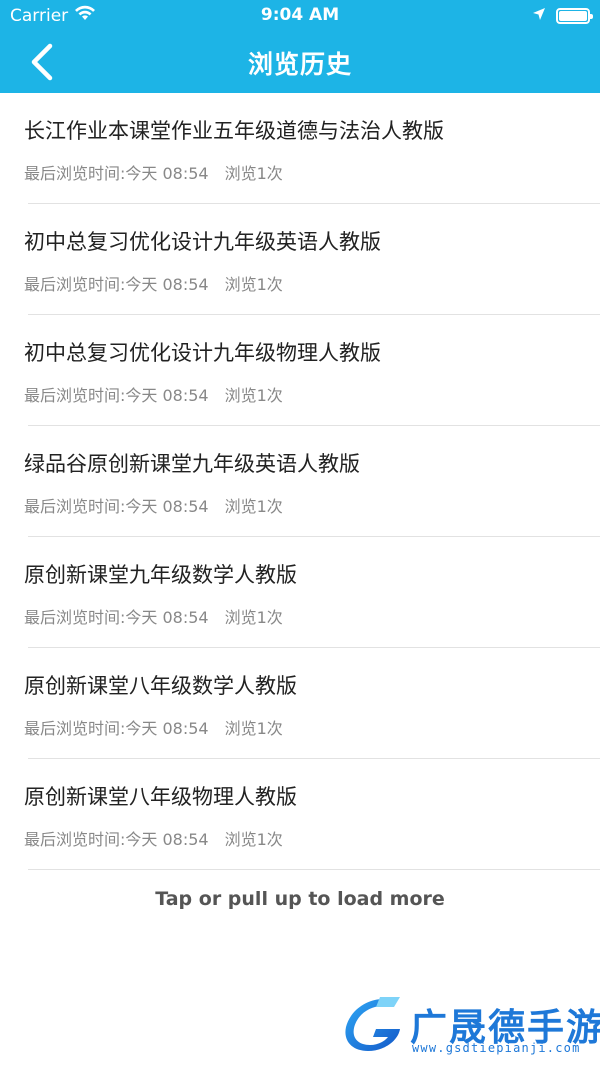  What do you see at coordinates (372, 1024) in the screenshot?
I see `brand-logo-icon` at bounding box center [372, 1024].